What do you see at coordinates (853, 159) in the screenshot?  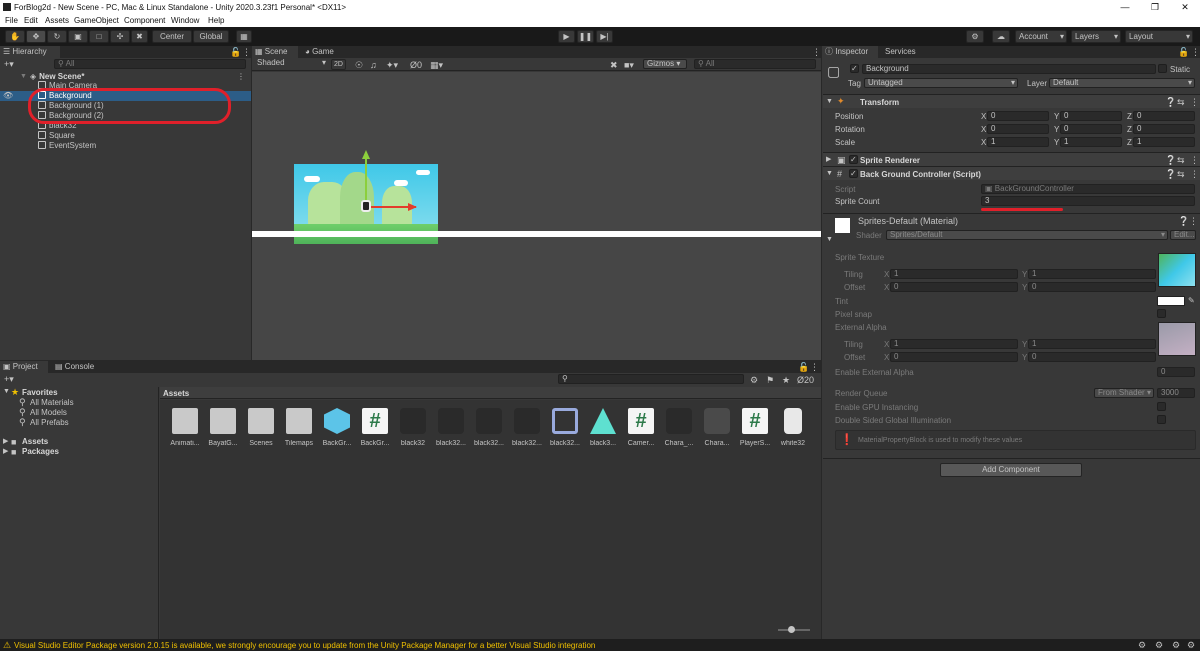 I see `sprite-renderer-enabled-checkbox: ✓` at bounding box center [853, 159].